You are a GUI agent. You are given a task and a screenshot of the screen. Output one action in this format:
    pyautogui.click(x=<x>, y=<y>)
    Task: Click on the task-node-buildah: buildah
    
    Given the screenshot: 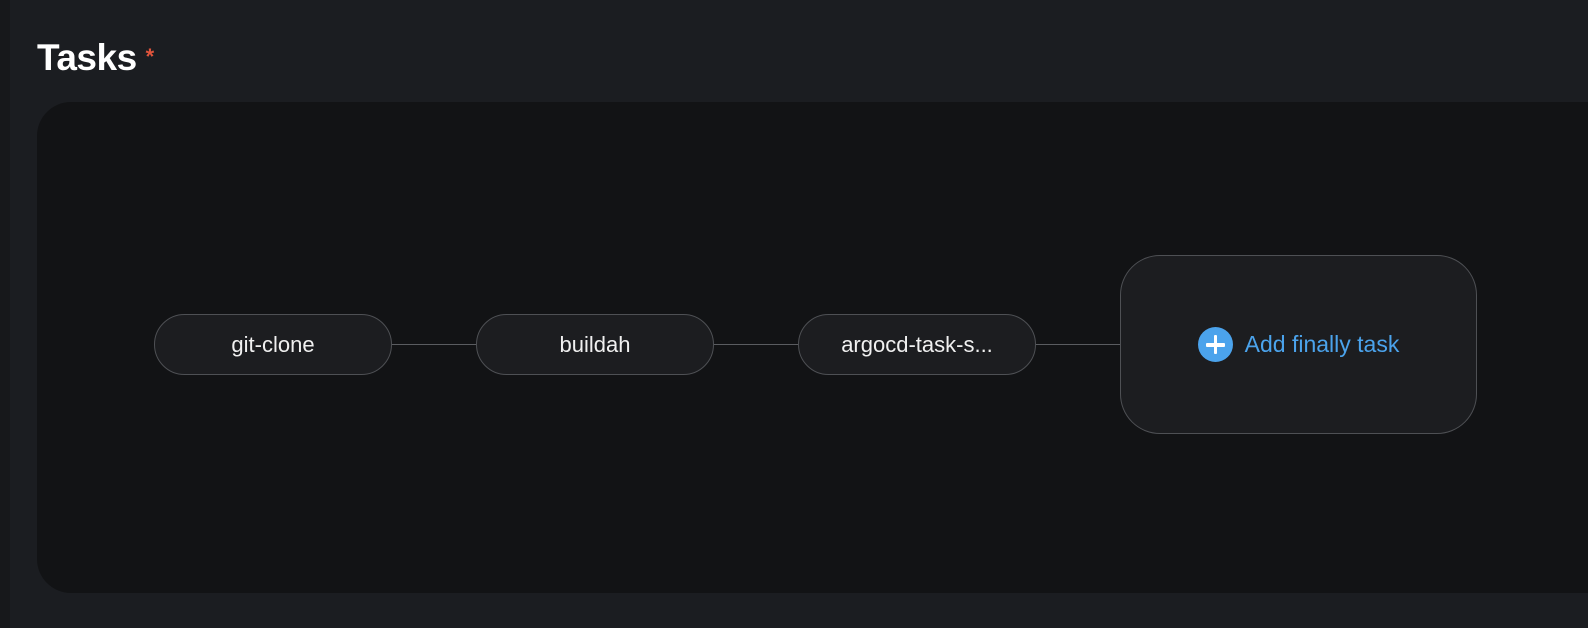 What is the action you would take?
    pyautogui.click(x=595, y=344)
    